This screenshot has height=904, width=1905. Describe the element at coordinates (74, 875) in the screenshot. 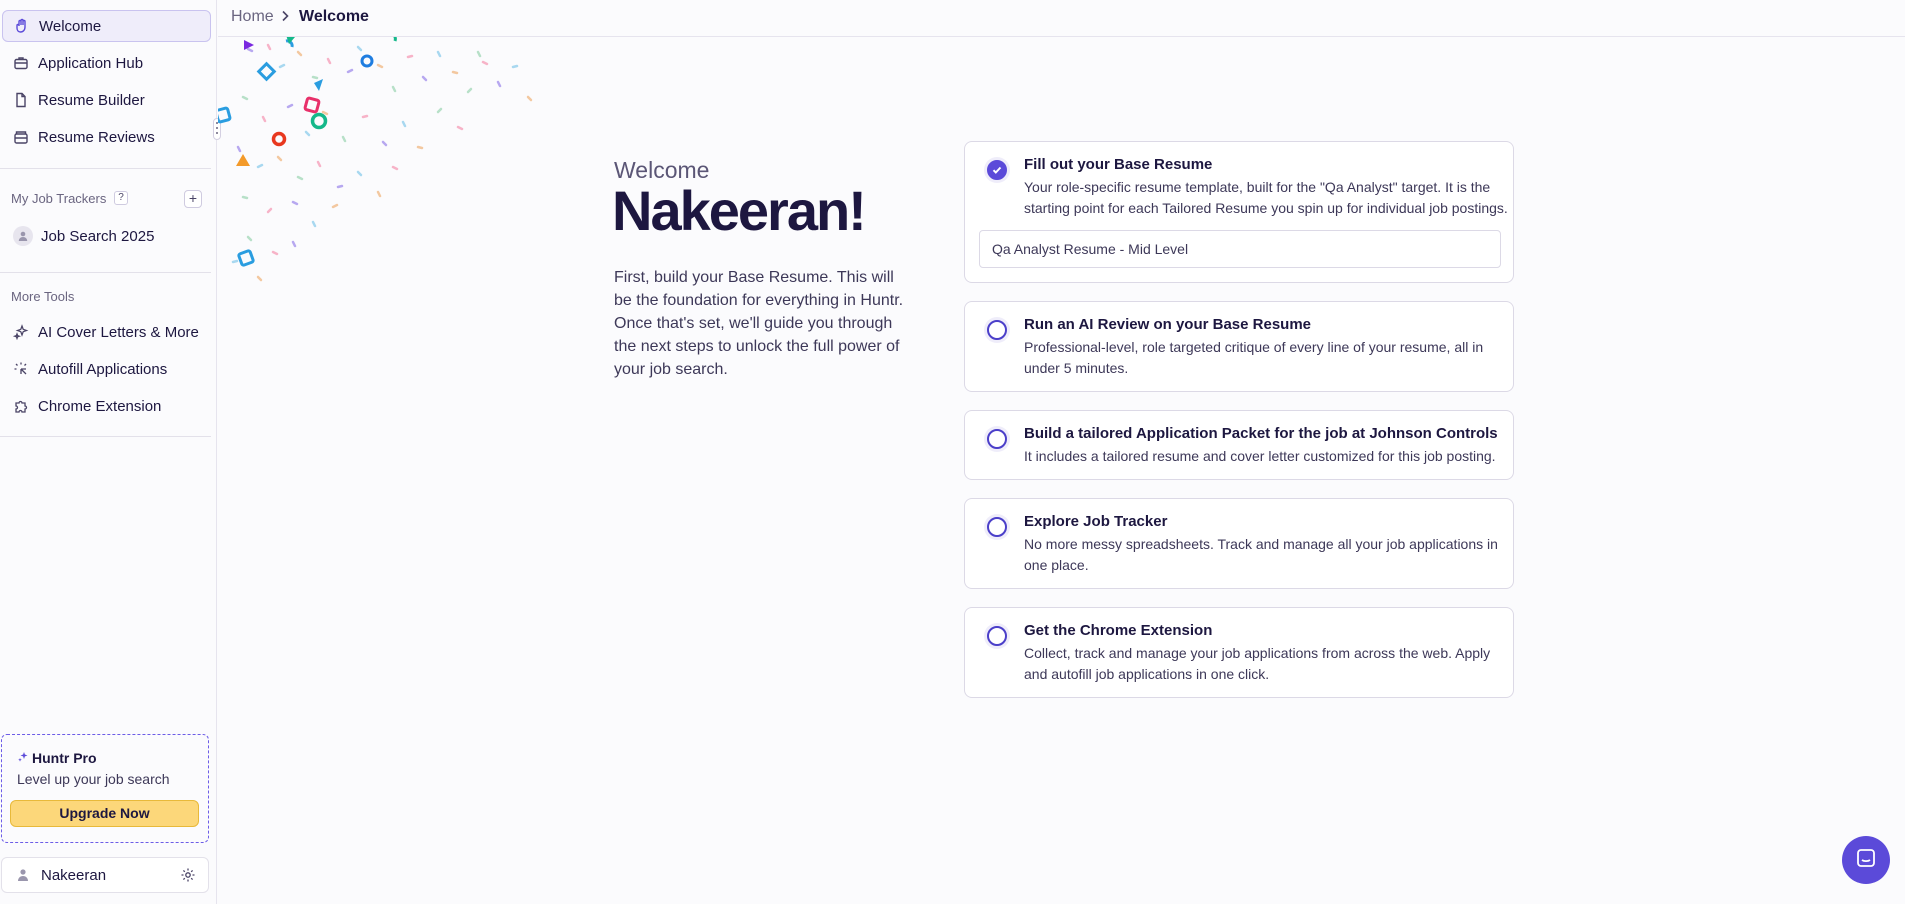

I see `user-name: Nakeeran` at that location.